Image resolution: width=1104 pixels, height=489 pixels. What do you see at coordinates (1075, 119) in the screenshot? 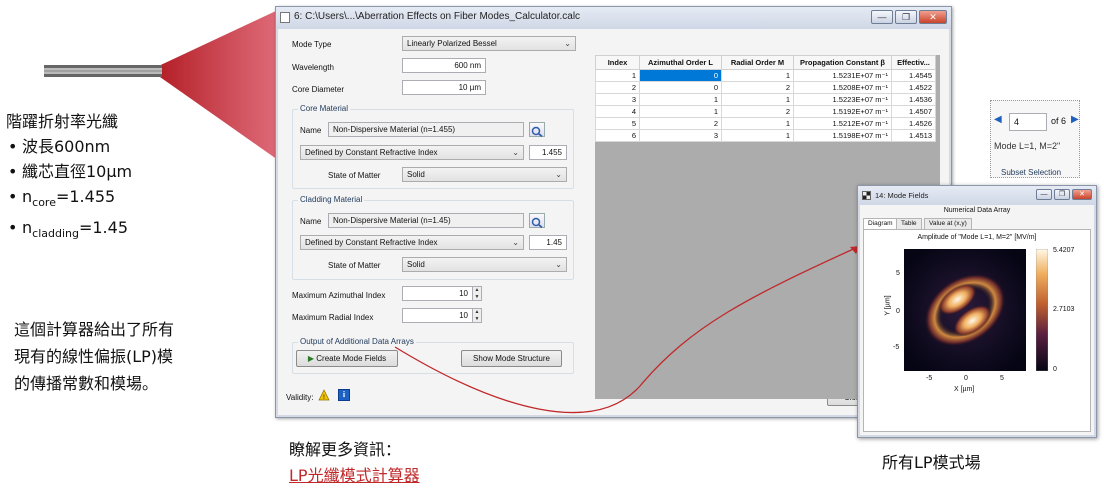
I see `next-arrow-icon: ▶` at bounding box center [1075, 119].